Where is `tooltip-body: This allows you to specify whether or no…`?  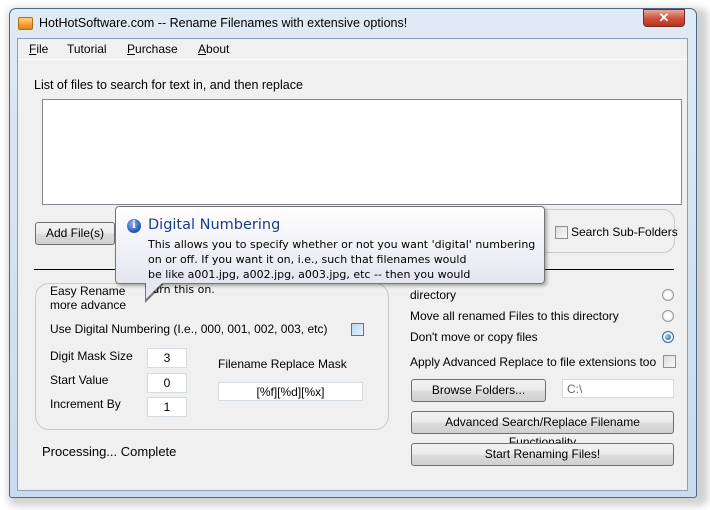 tooltip-body: This allows you to specify whether or no… is located at coordinates (342, 267).